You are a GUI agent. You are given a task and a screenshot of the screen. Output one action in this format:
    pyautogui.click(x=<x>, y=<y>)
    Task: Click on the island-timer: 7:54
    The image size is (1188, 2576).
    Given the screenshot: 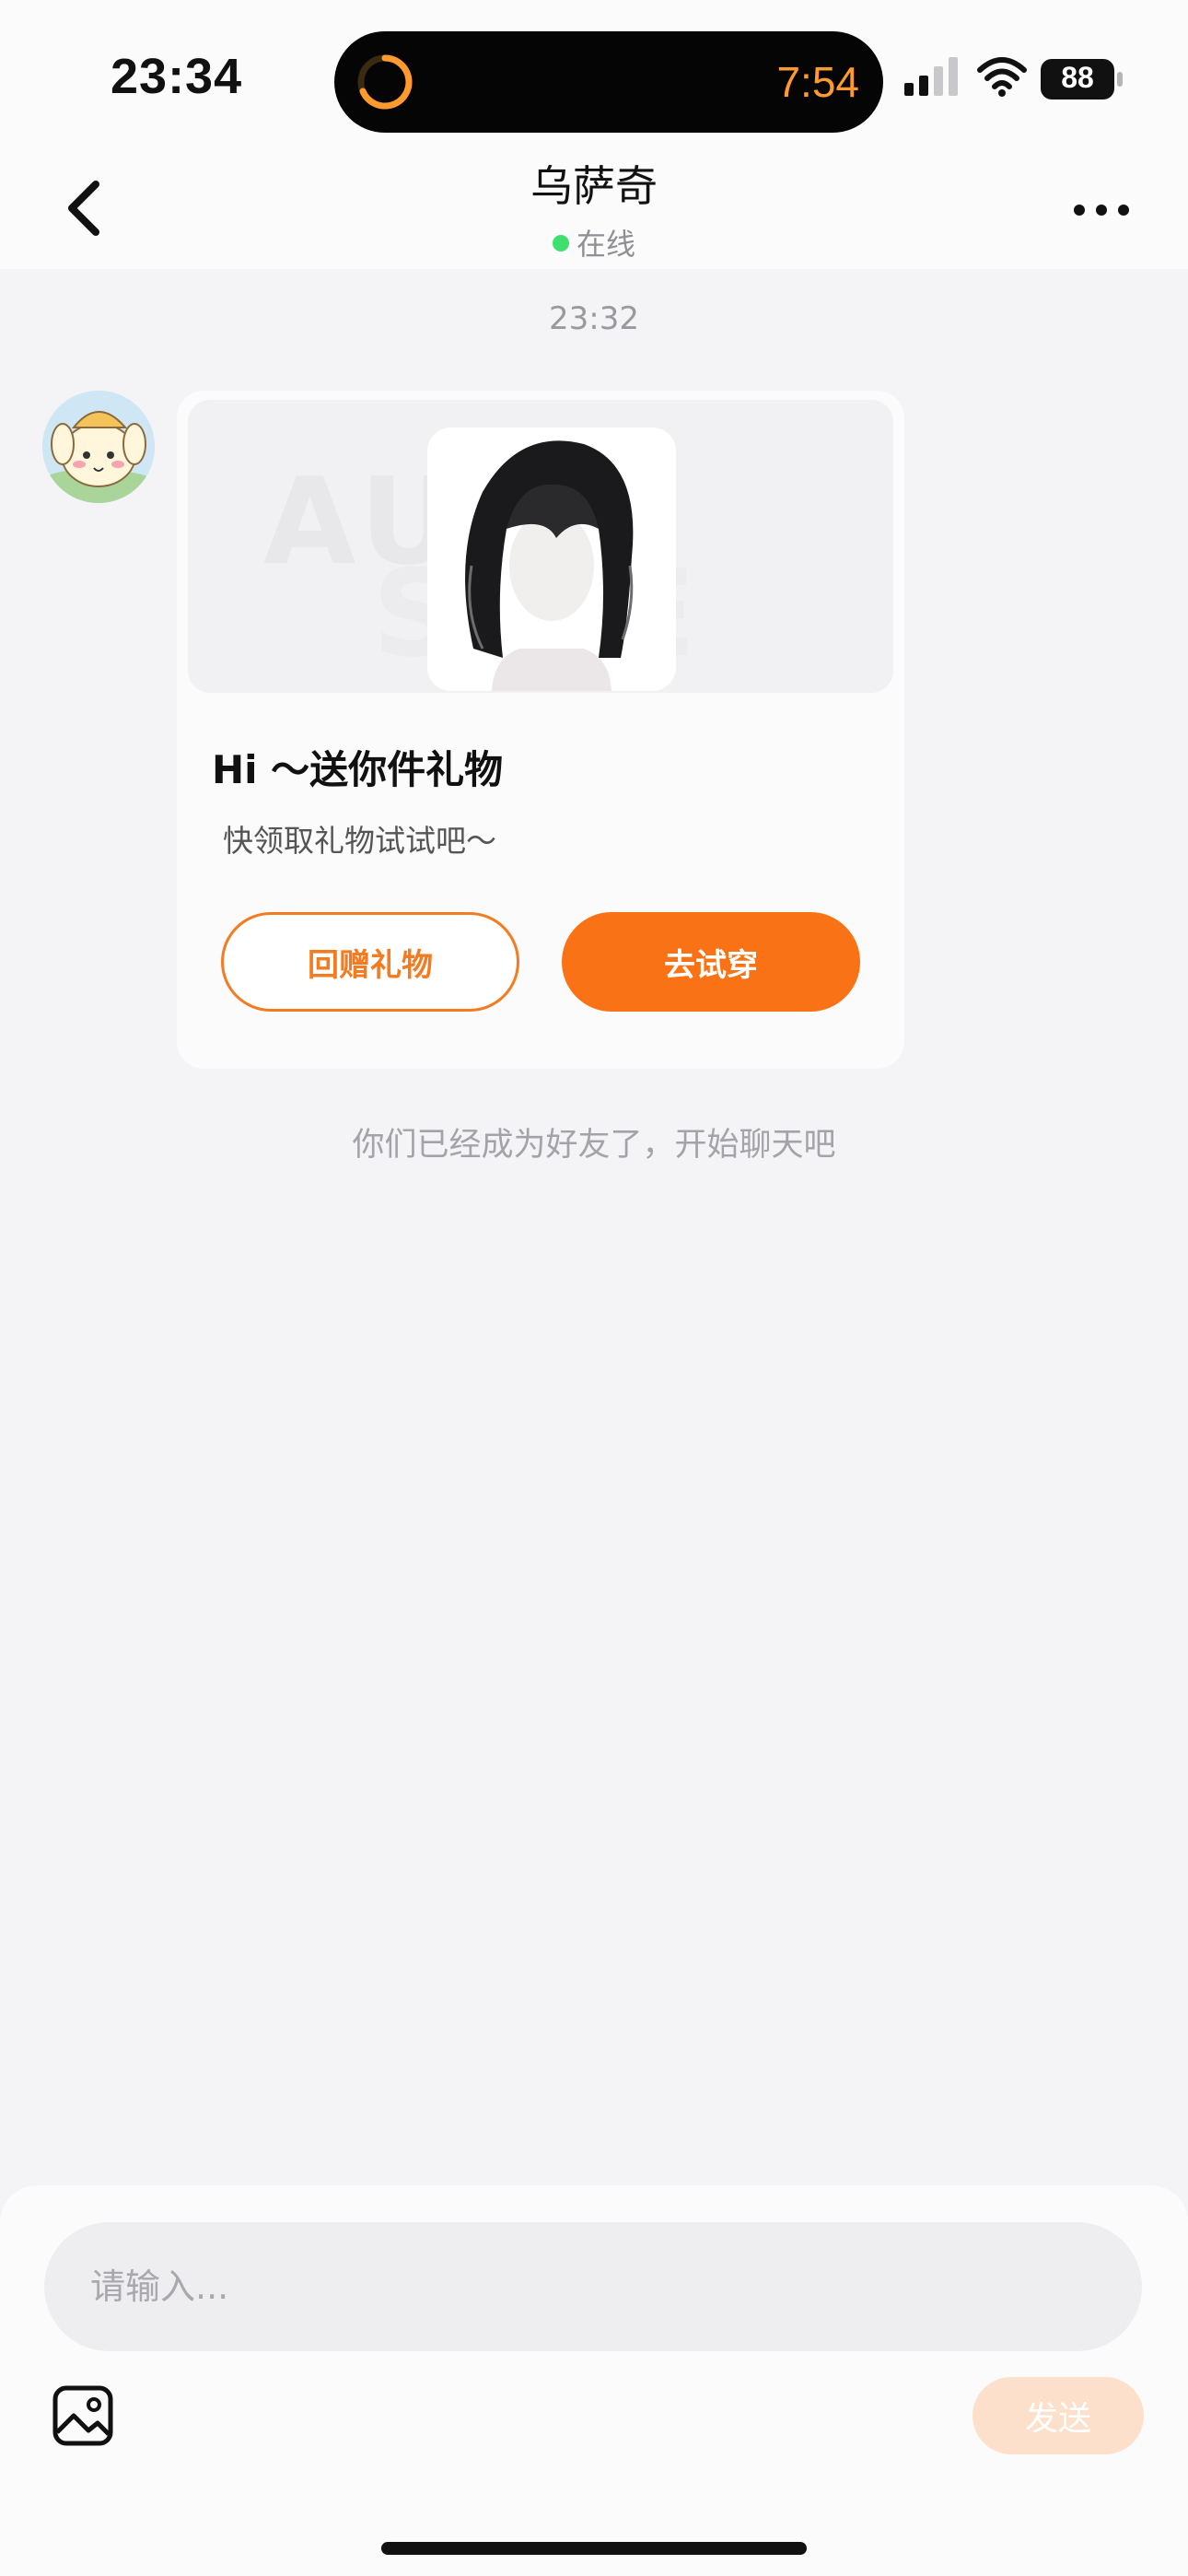 What is the action you would take?
    pyautogui.click(x=817, y=82)
    